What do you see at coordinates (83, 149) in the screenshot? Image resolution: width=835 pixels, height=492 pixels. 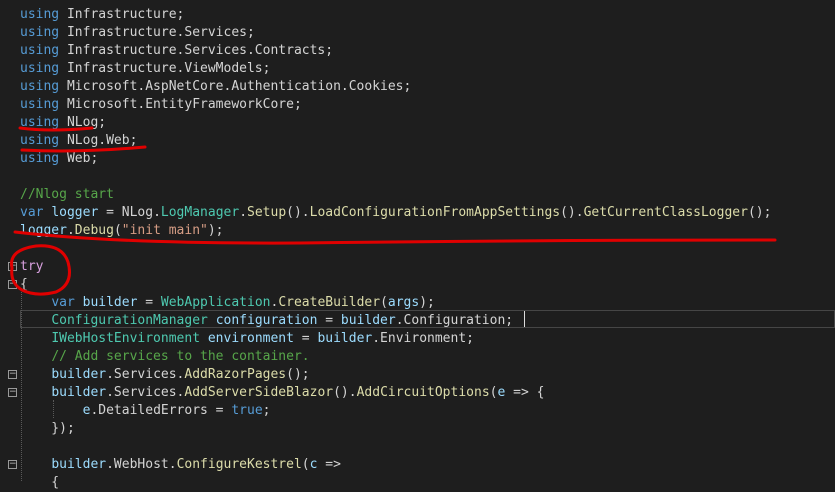 I see `underline-using-nlog-web` at bounding box center [83, 149].